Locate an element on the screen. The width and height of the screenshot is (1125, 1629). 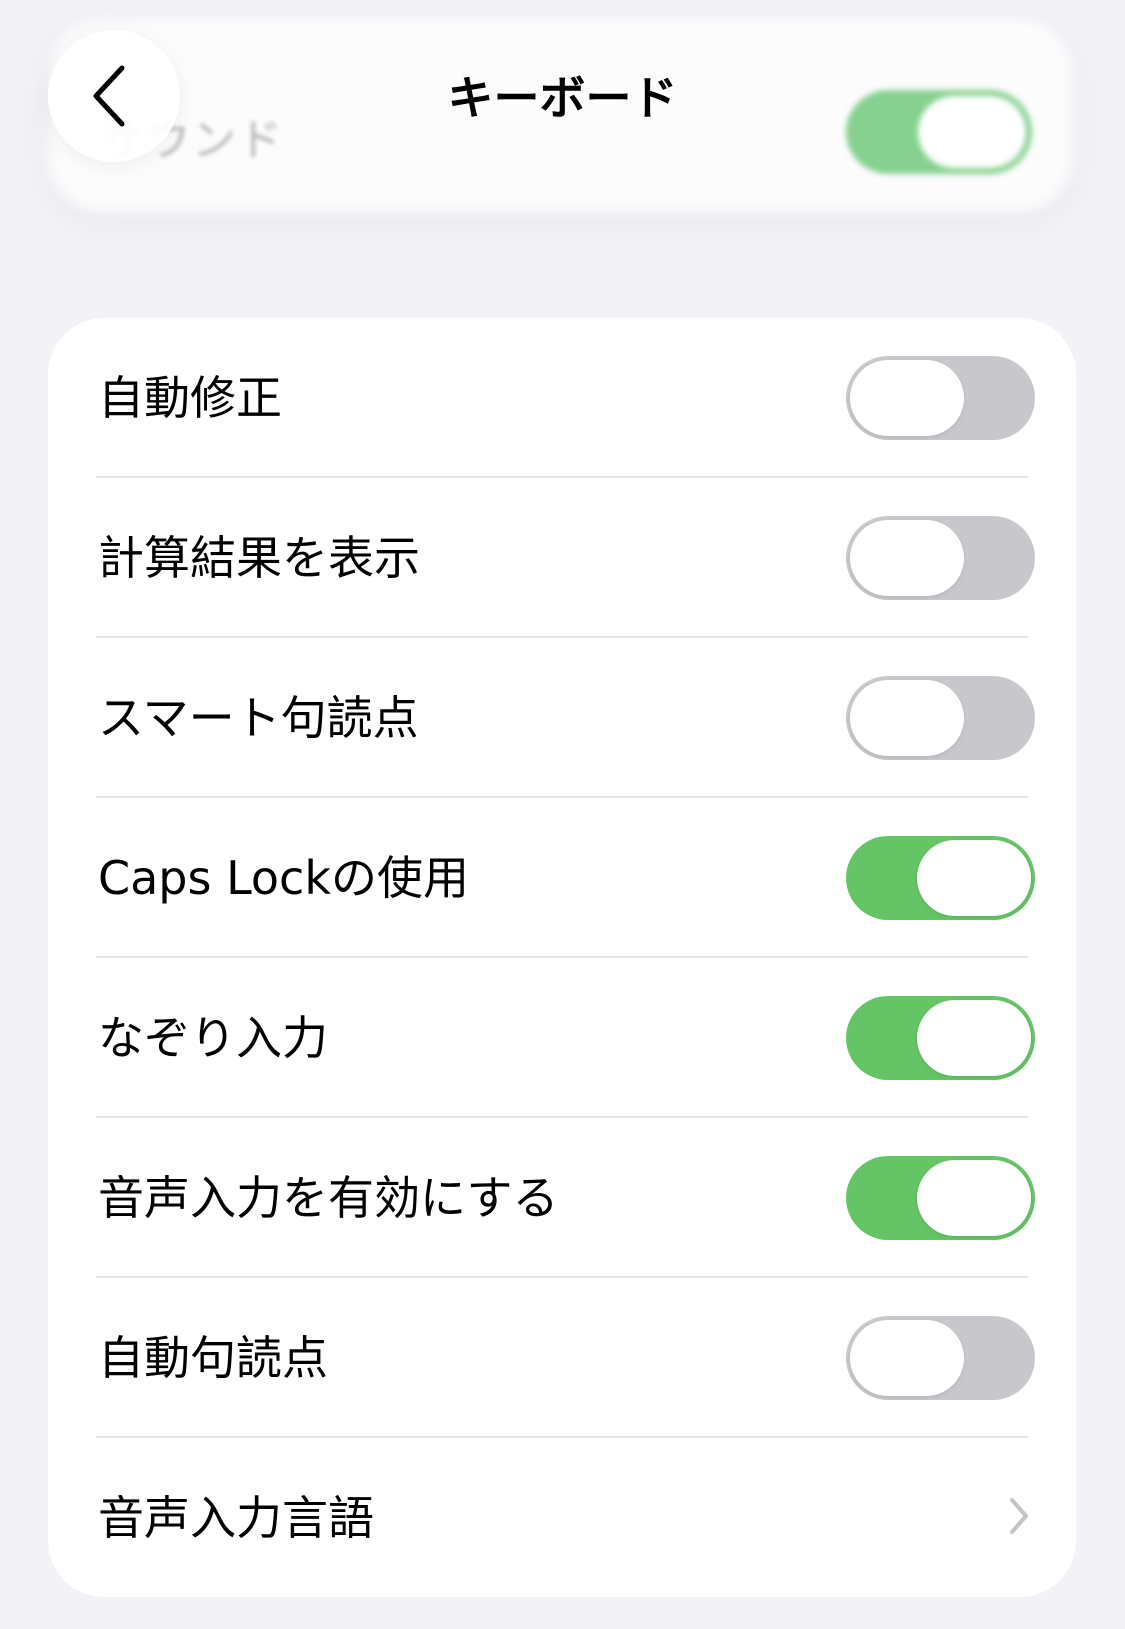
slide-to-type-toggle is located at coordinates (940, 1038).